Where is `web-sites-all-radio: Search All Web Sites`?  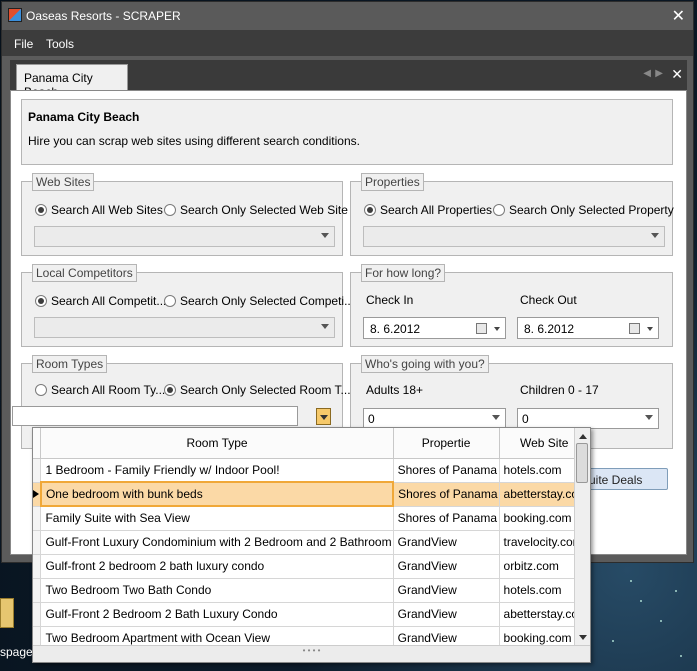
web-sites-all-radio: Search All Web Sites is located at coordinates (99, 210).